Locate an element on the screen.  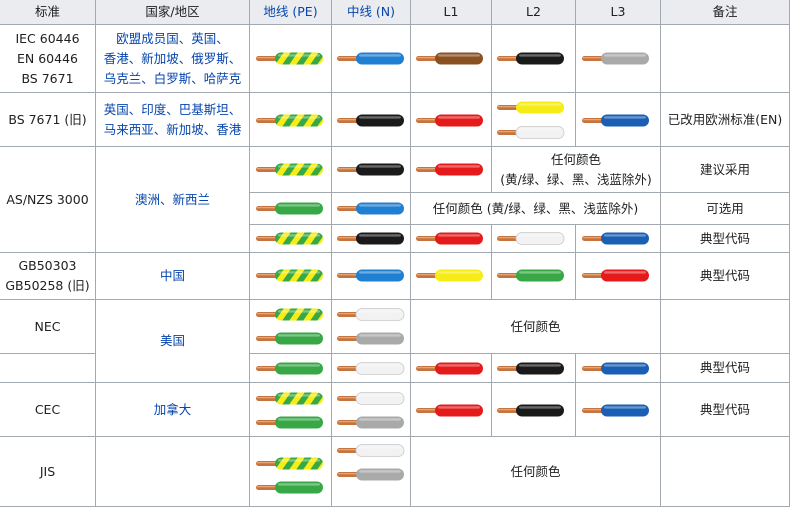
wire-cec-neutral-grey is located at coordinates (371, 422).